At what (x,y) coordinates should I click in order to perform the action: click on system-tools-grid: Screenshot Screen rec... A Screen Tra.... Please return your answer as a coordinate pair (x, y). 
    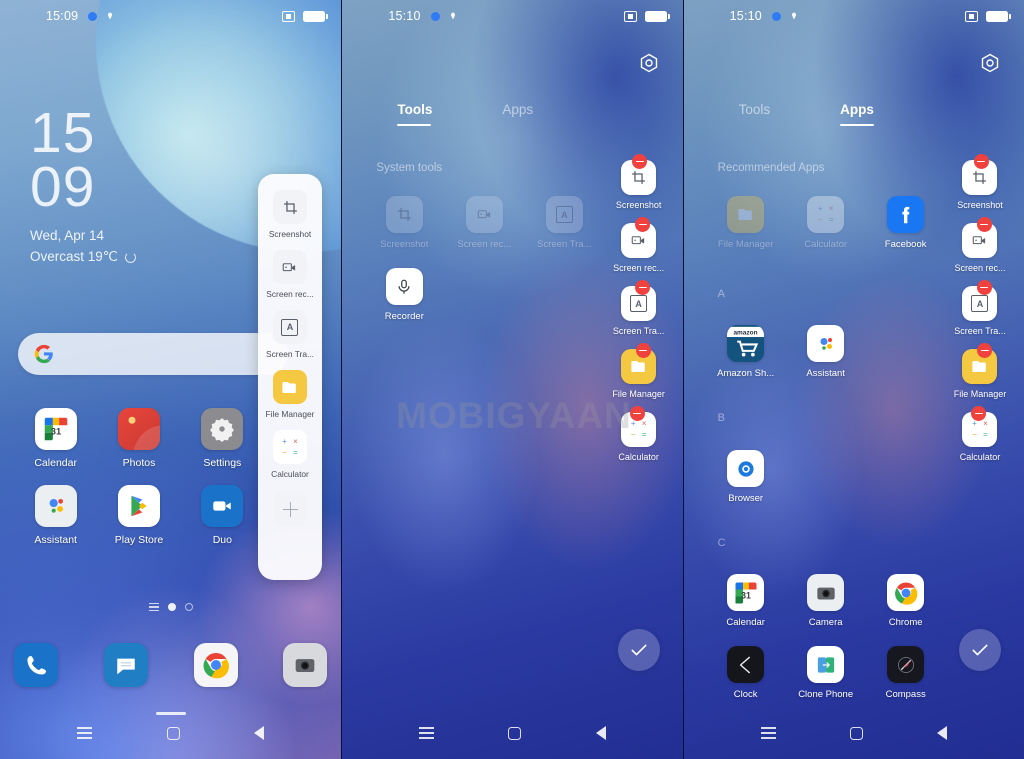
    Looking at the image, I should click on (484, 223).